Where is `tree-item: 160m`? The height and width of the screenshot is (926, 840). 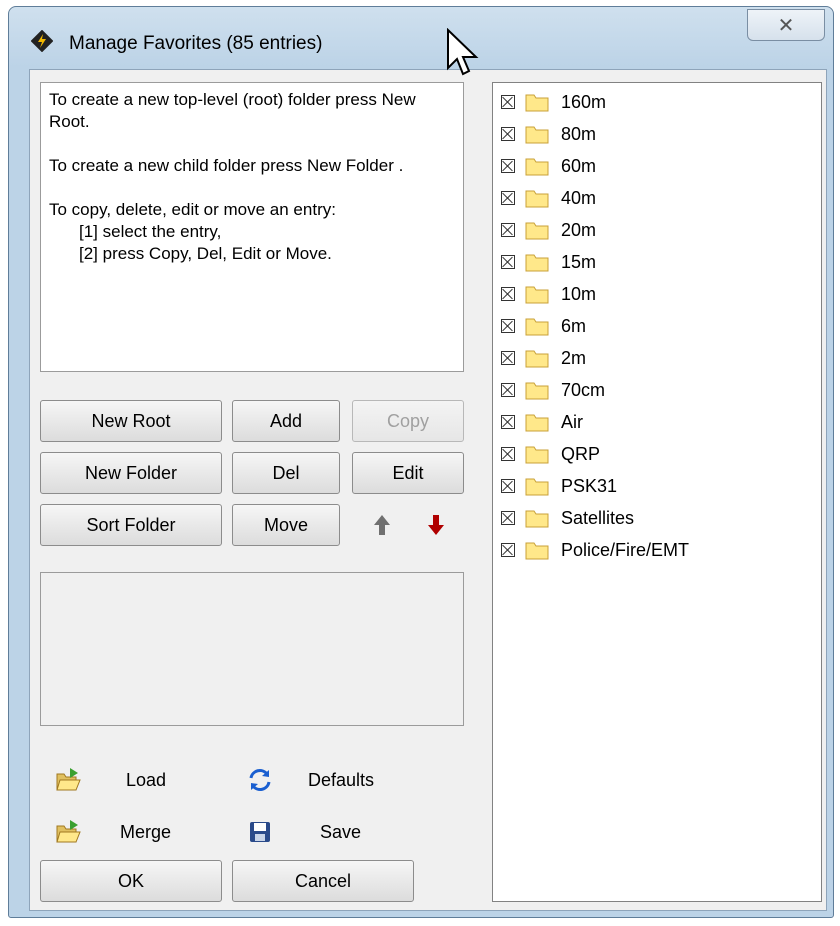 tree-item: 160m is located at coordinates (553, 102).